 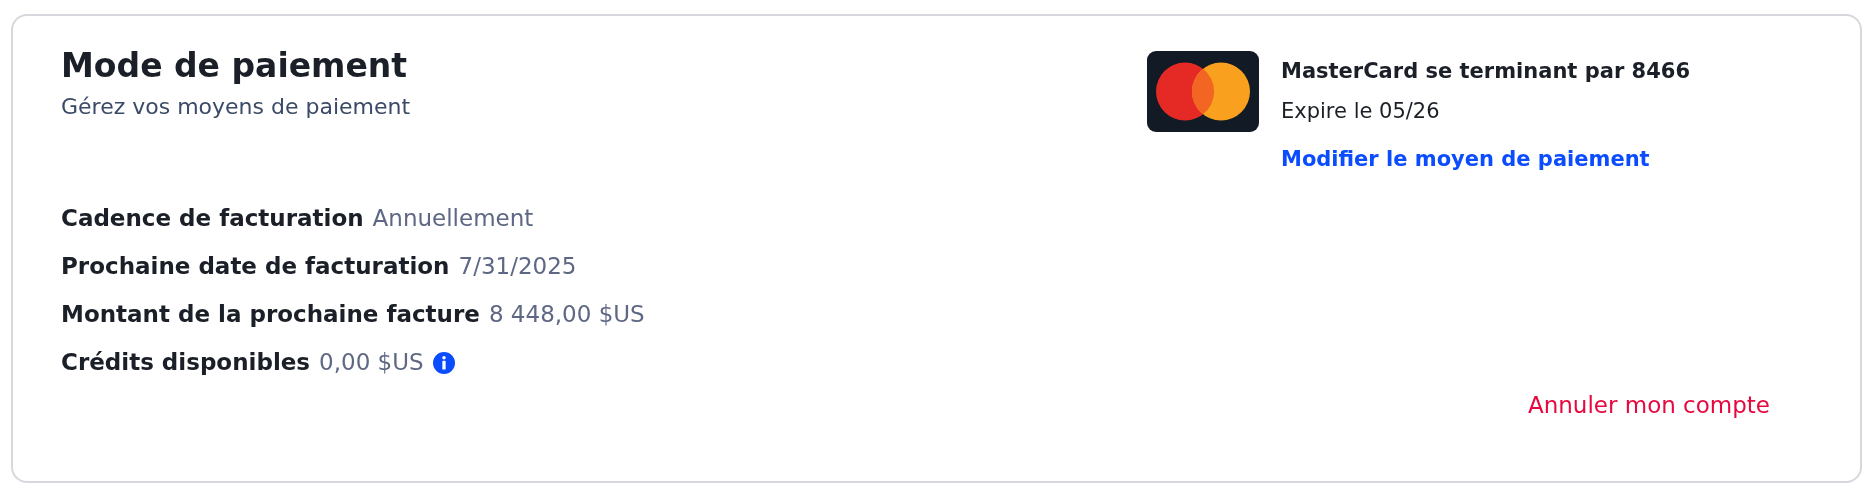 I want to click on mastercard-logo-icon, so click(x=1203, y=91).